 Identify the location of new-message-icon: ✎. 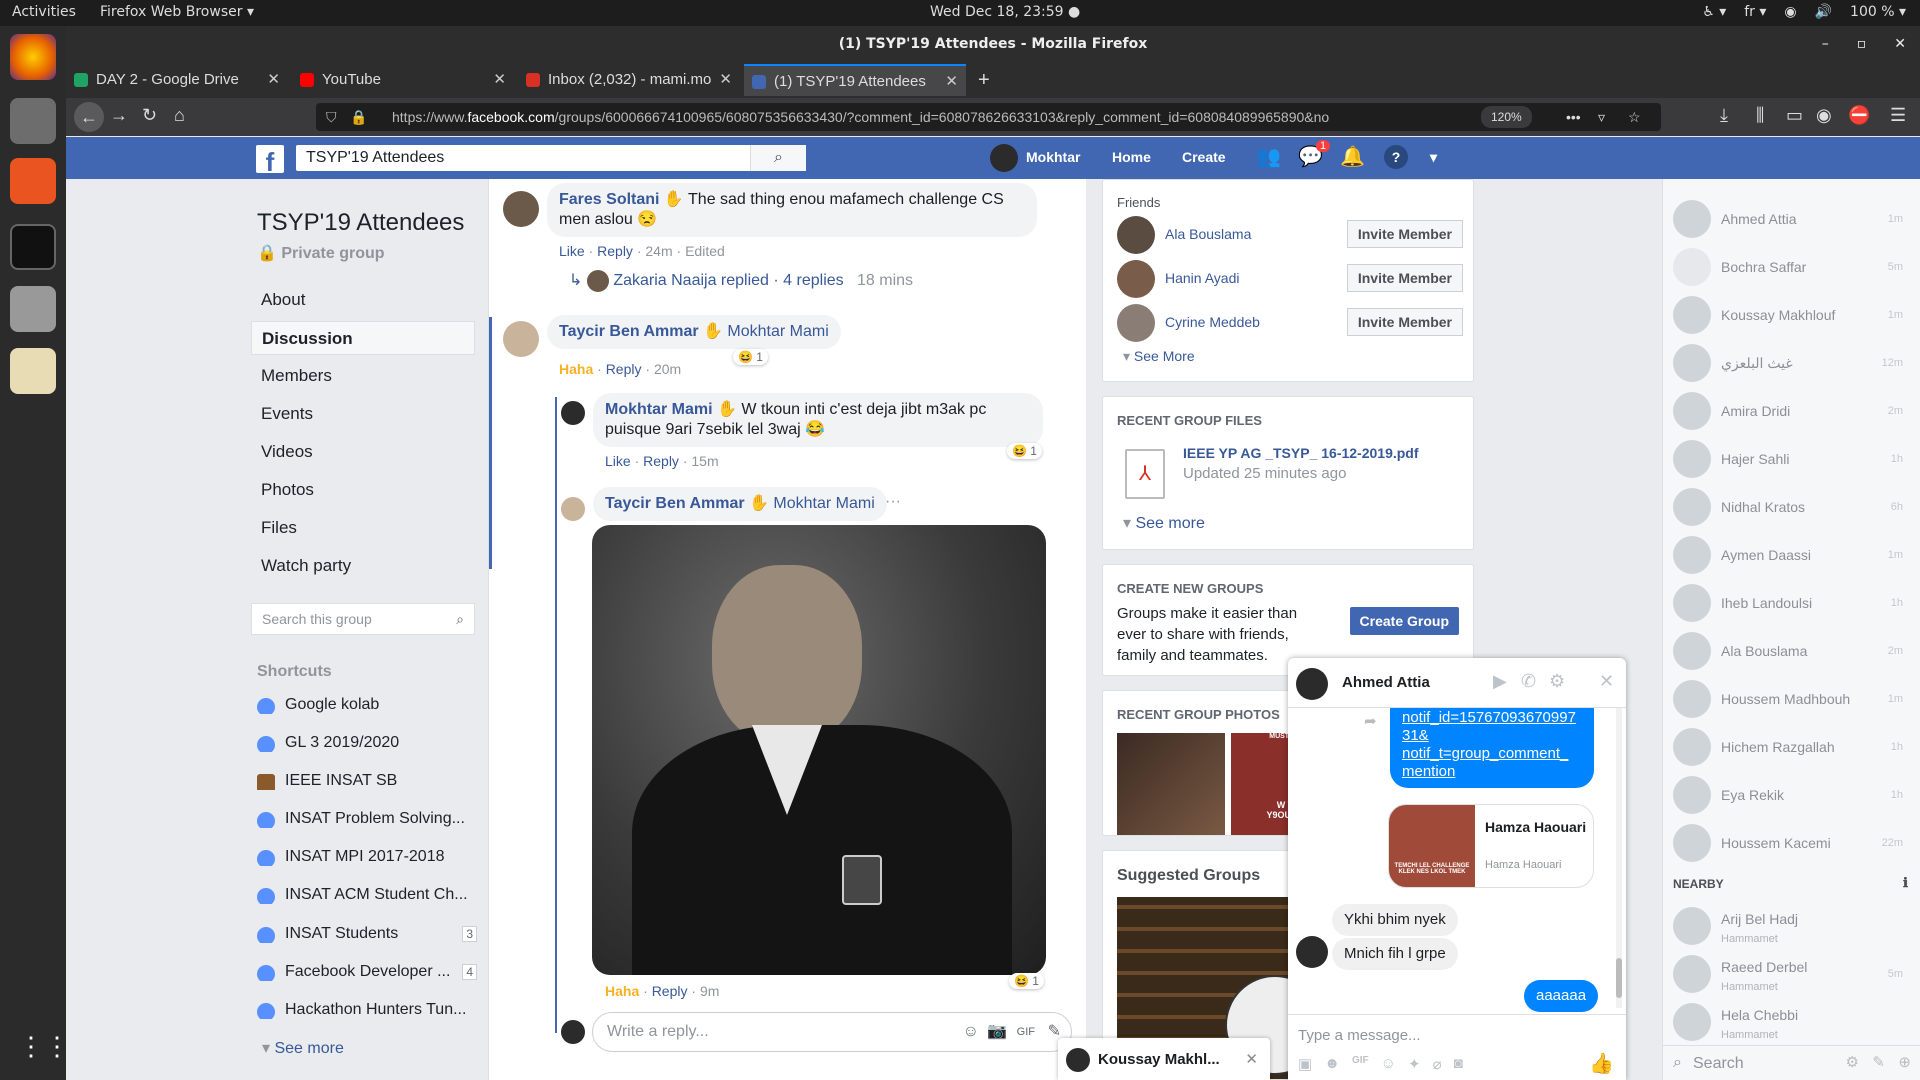
(1878, 1062).